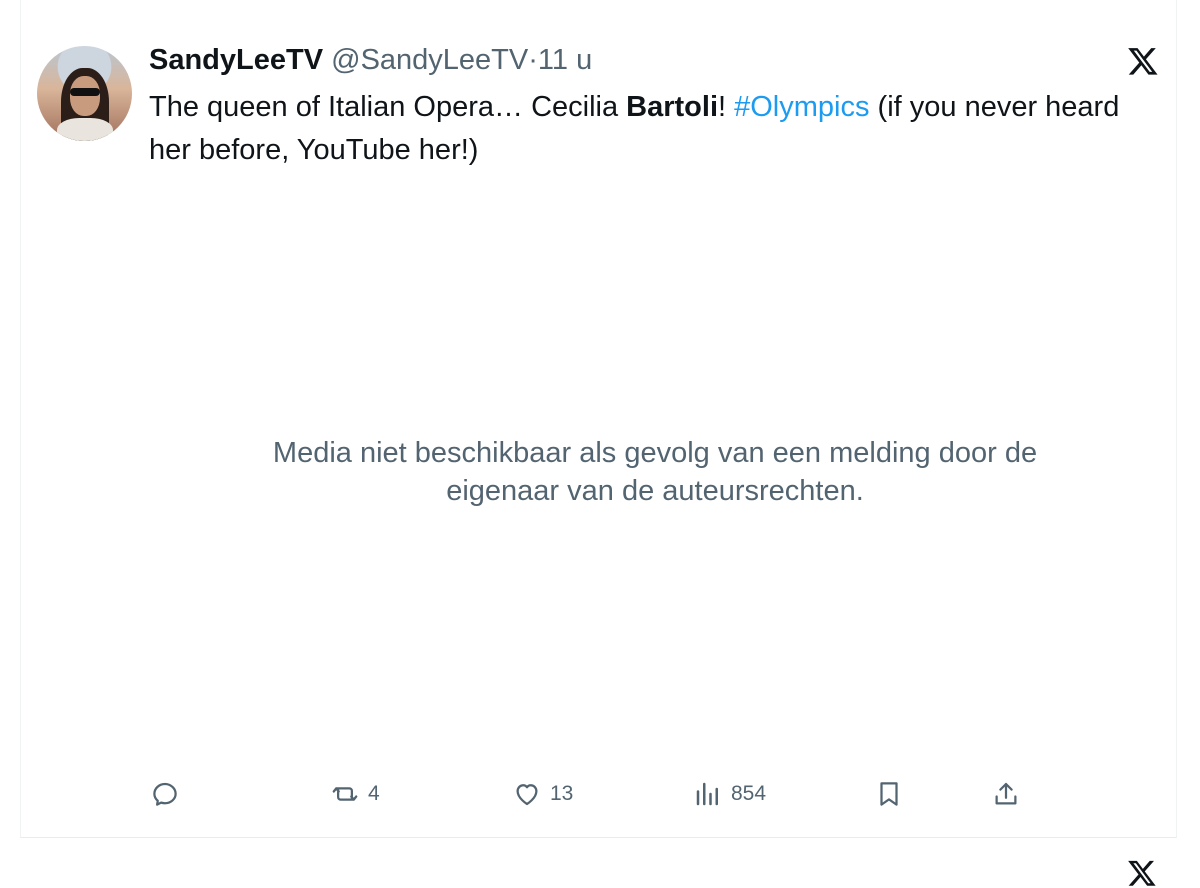  Describe the element at coordinates (749, 793) in the screenshot. I see `views-count: 854` at that location.